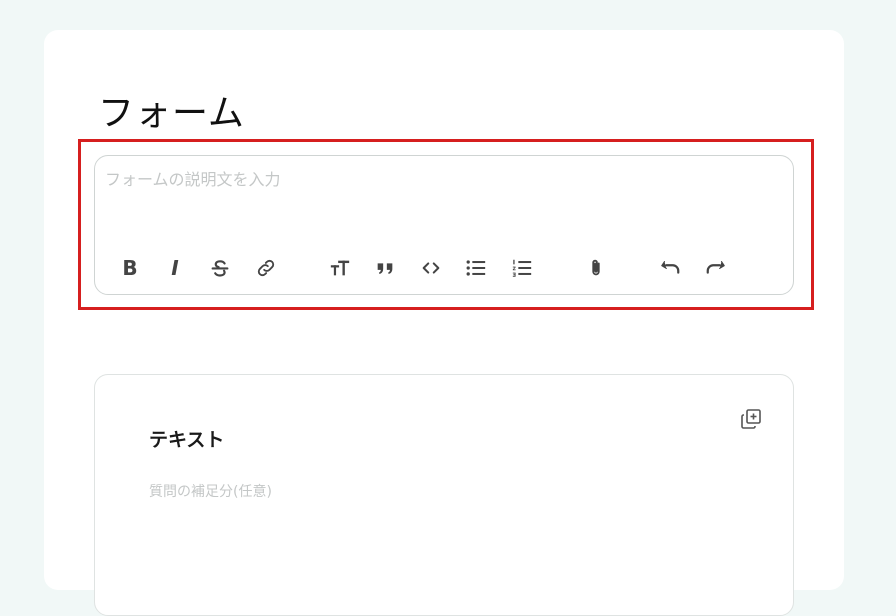 The image size is (896, 616). I want to click on italic-button: I, so click(175, 268).